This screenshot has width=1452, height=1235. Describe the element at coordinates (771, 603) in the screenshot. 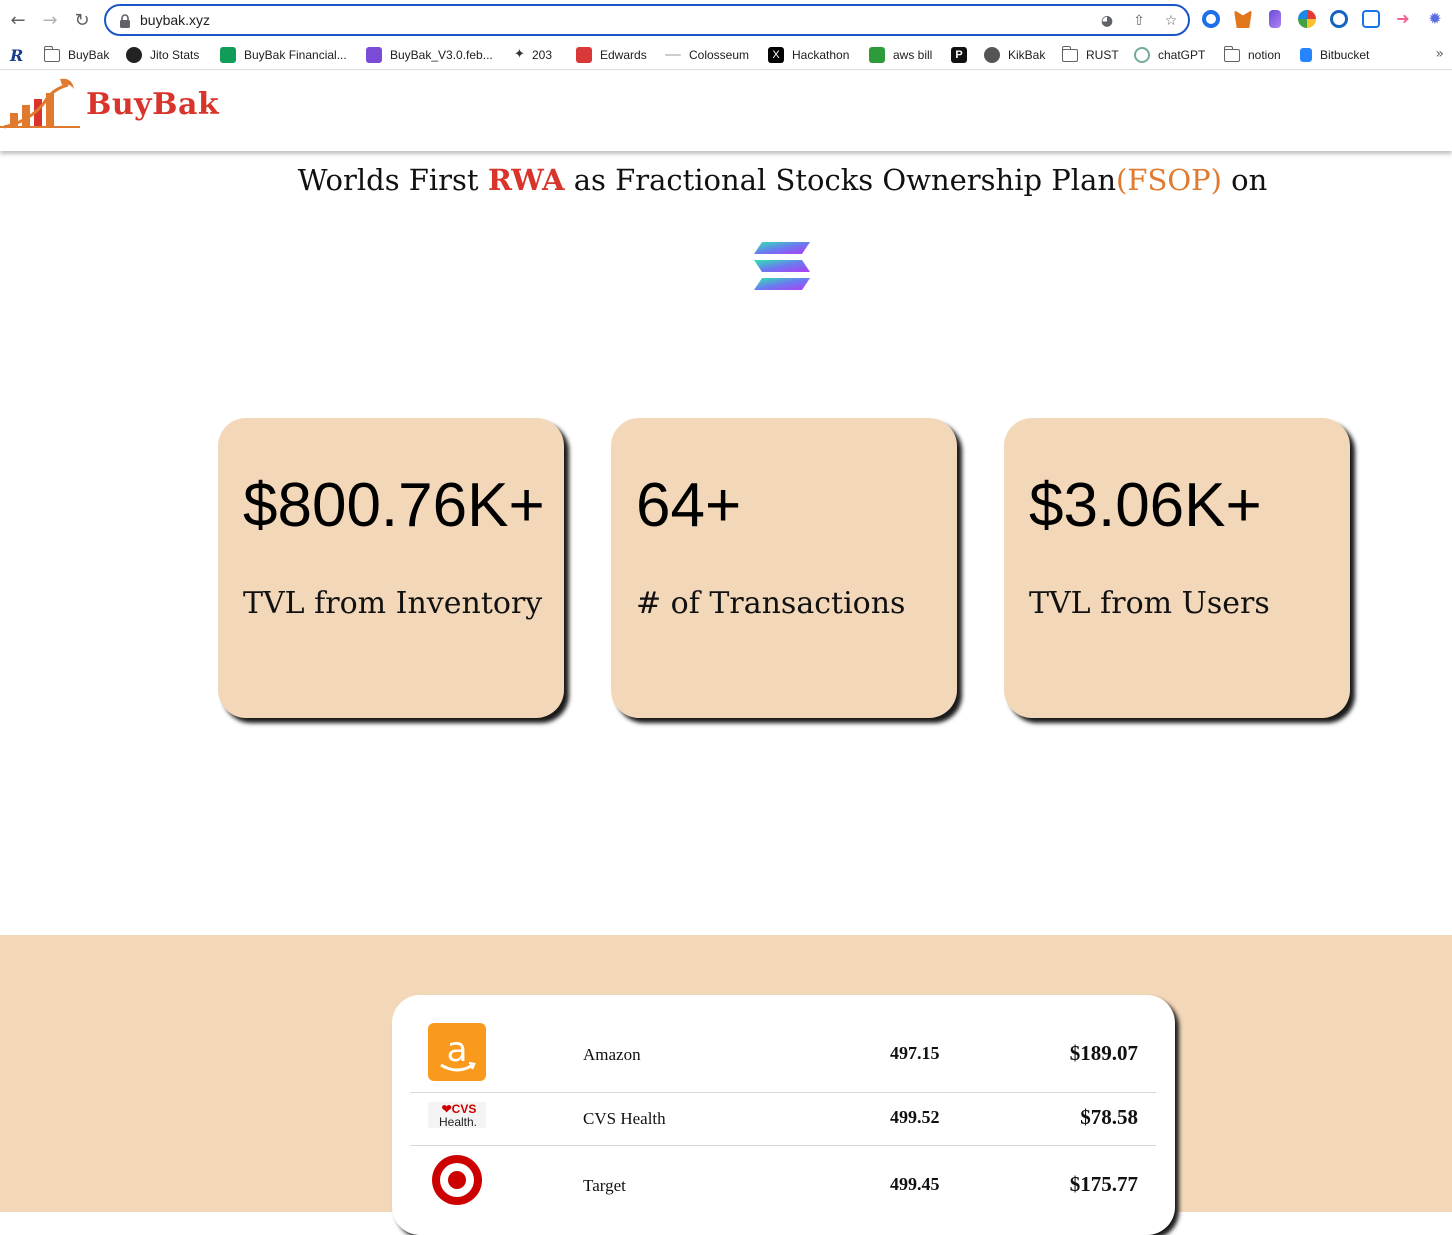

I see `stat-label: # of Transactions` at that location.